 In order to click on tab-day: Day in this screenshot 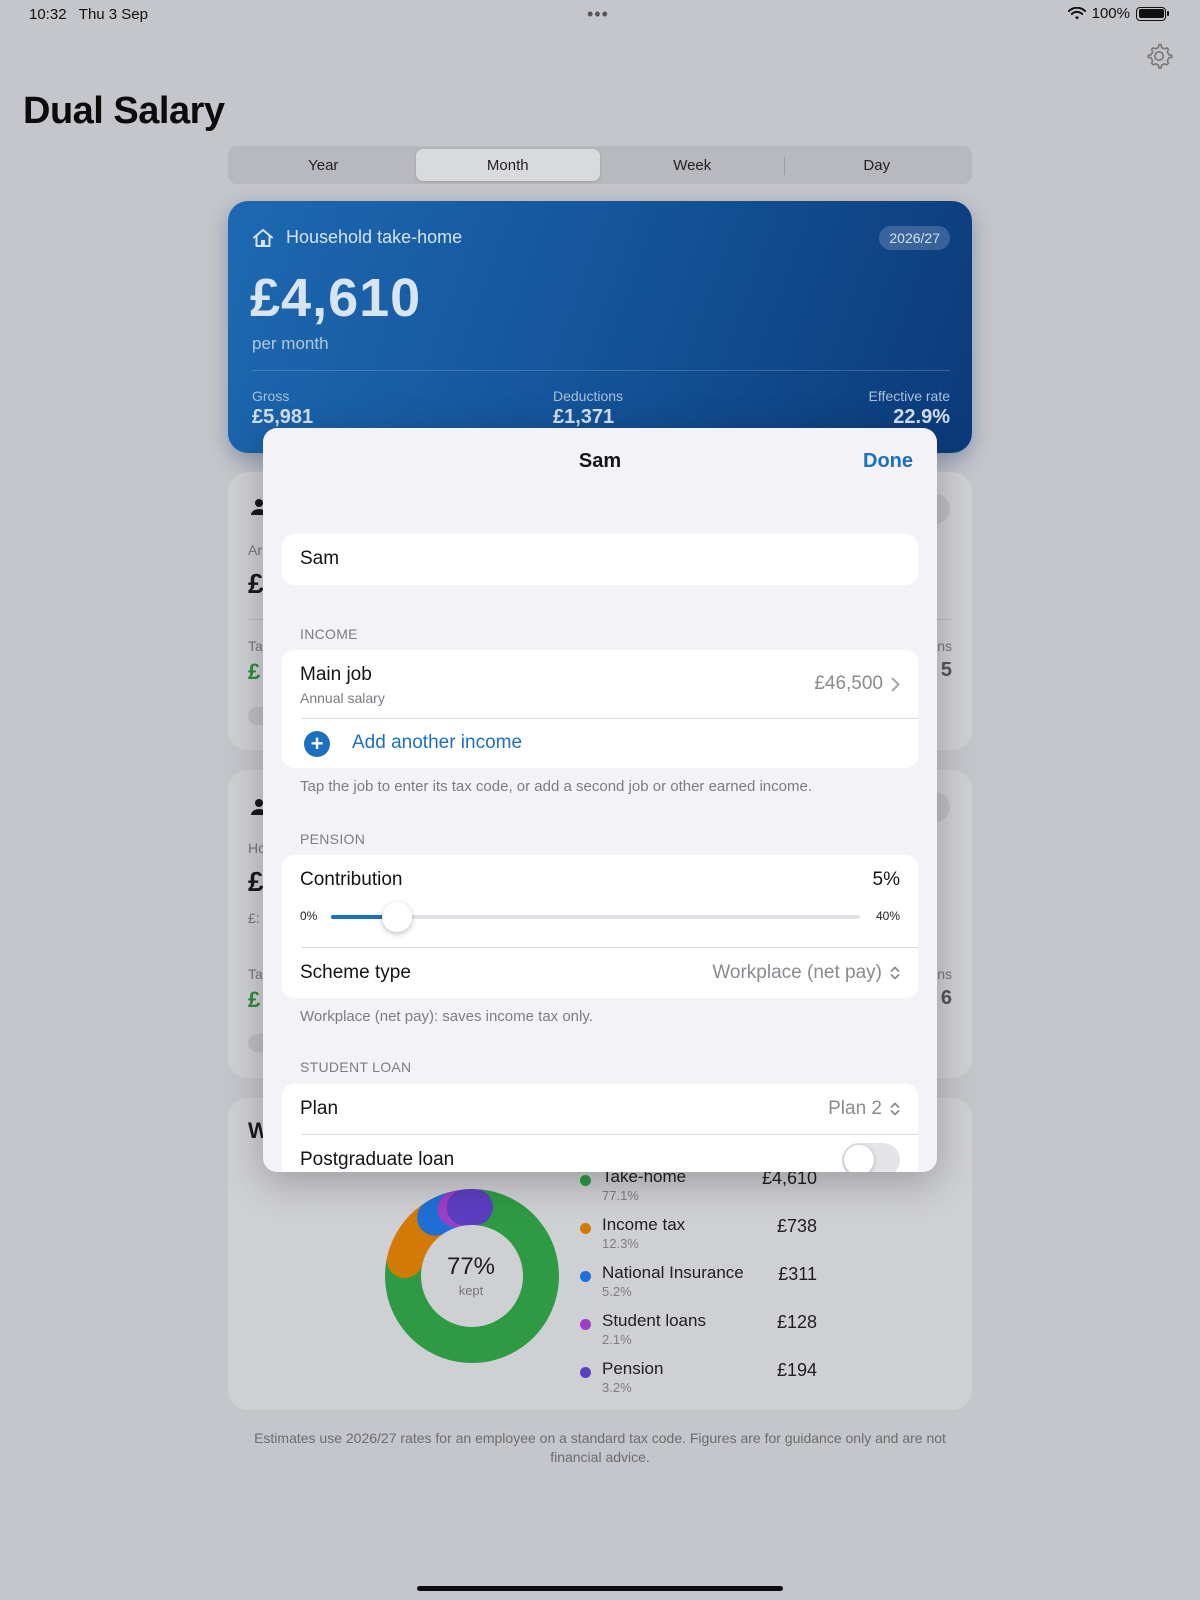, I will do `click(877, 165)`.